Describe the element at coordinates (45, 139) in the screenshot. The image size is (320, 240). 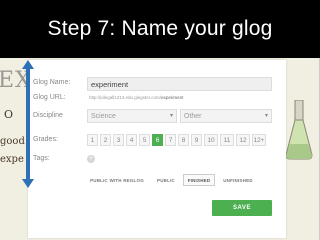
I see `grades-label: Grades:` at that location.